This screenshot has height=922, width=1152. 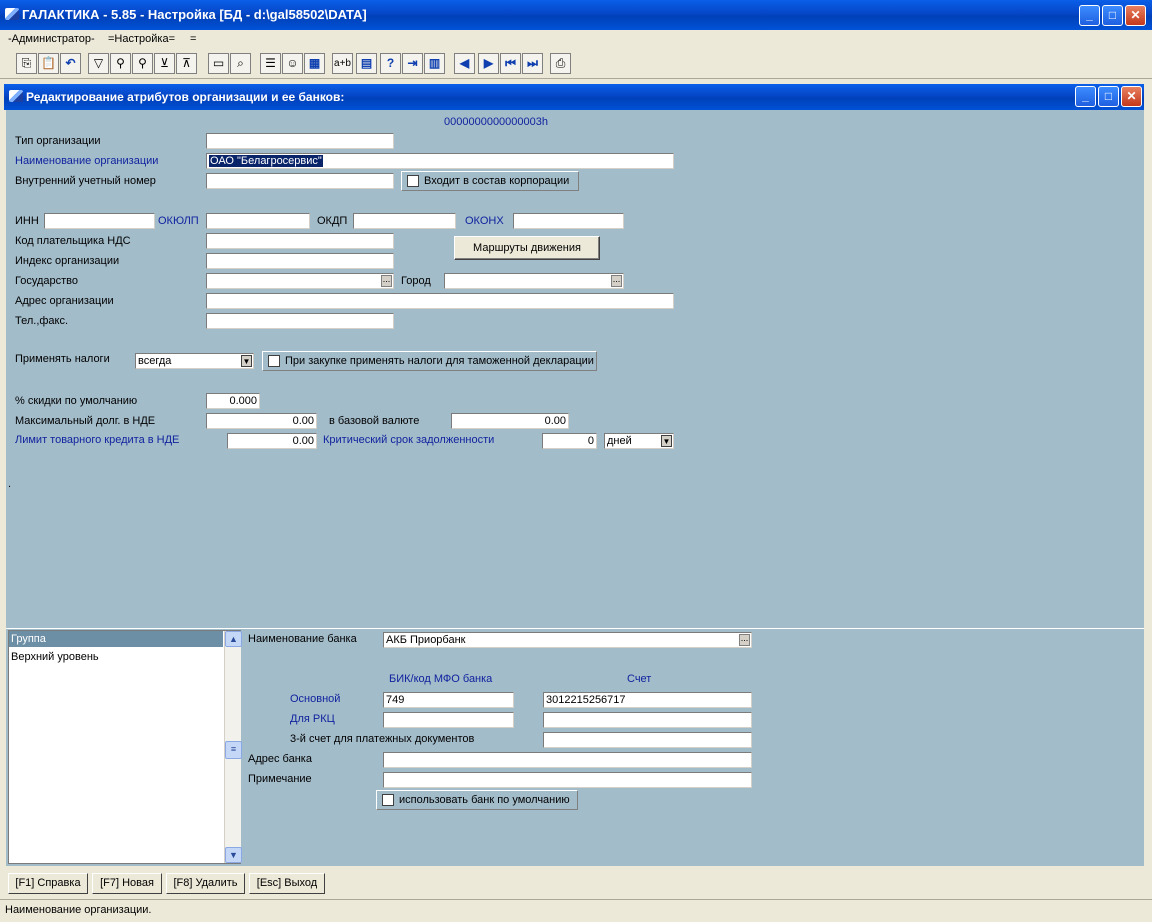 I want to click on smiley-icon: ☺, so click(x=292, y=63).